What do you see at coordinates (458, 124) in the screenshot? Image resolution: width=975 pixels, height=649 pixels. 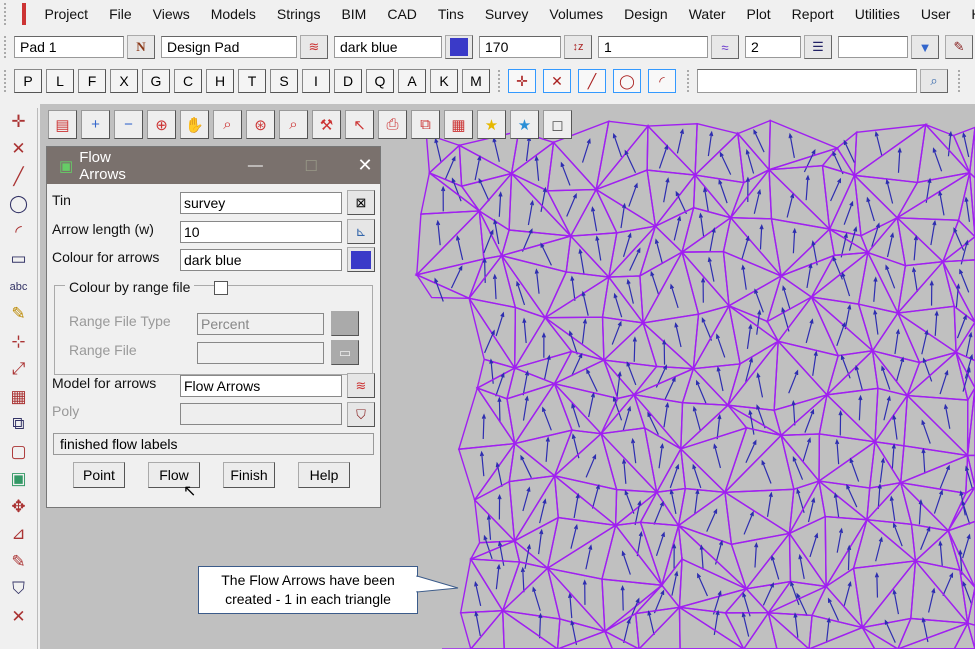 I see `grid-icon: ▦` at bounding box center [458, 124].